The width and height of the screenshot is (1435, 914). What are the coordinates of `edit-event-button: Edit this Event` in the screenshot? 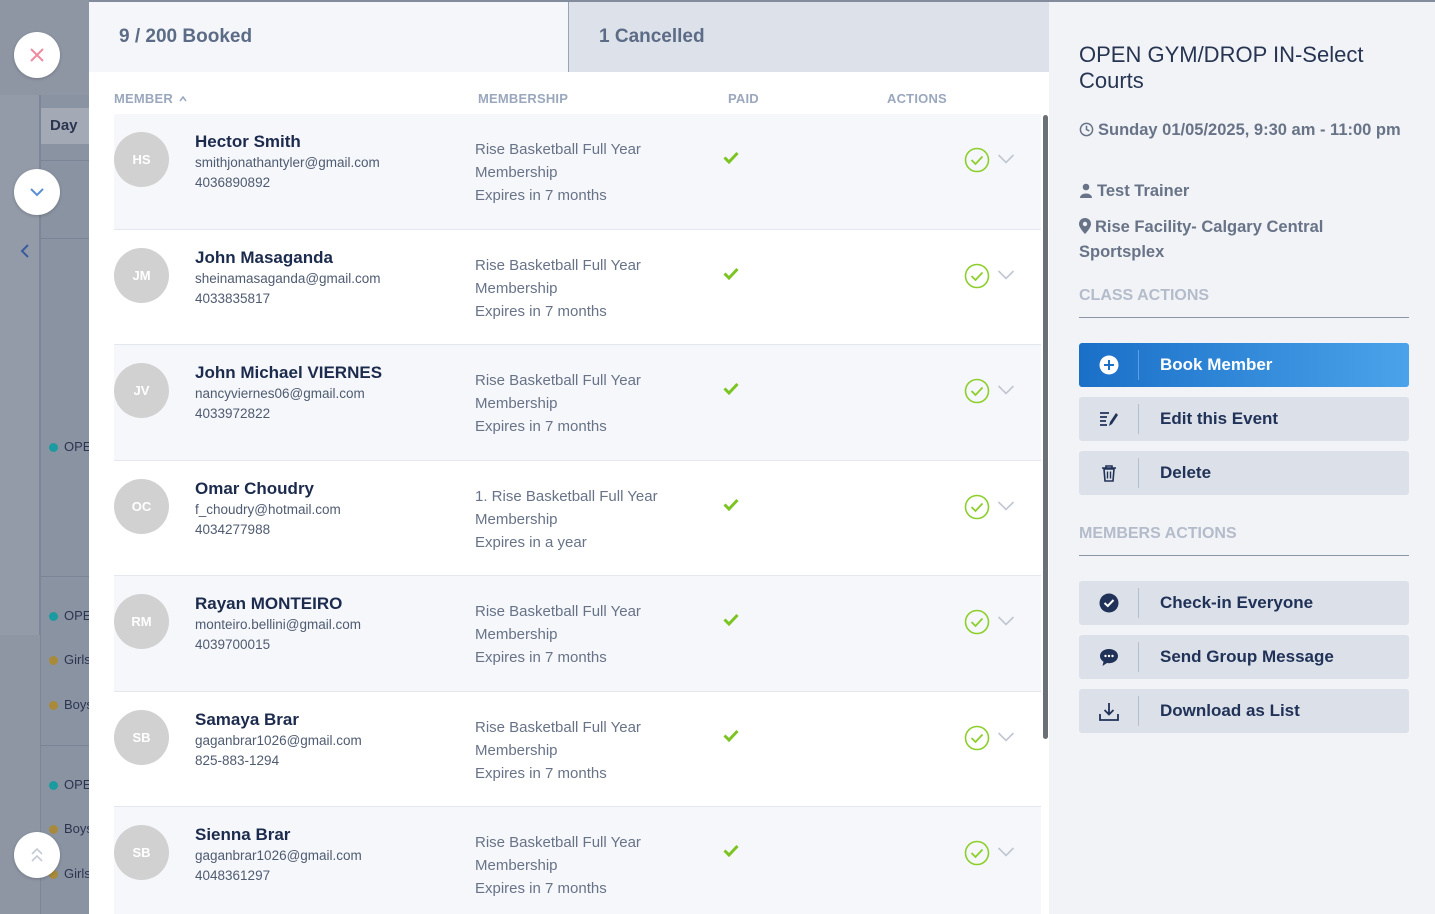 It's located at (1244, 419).